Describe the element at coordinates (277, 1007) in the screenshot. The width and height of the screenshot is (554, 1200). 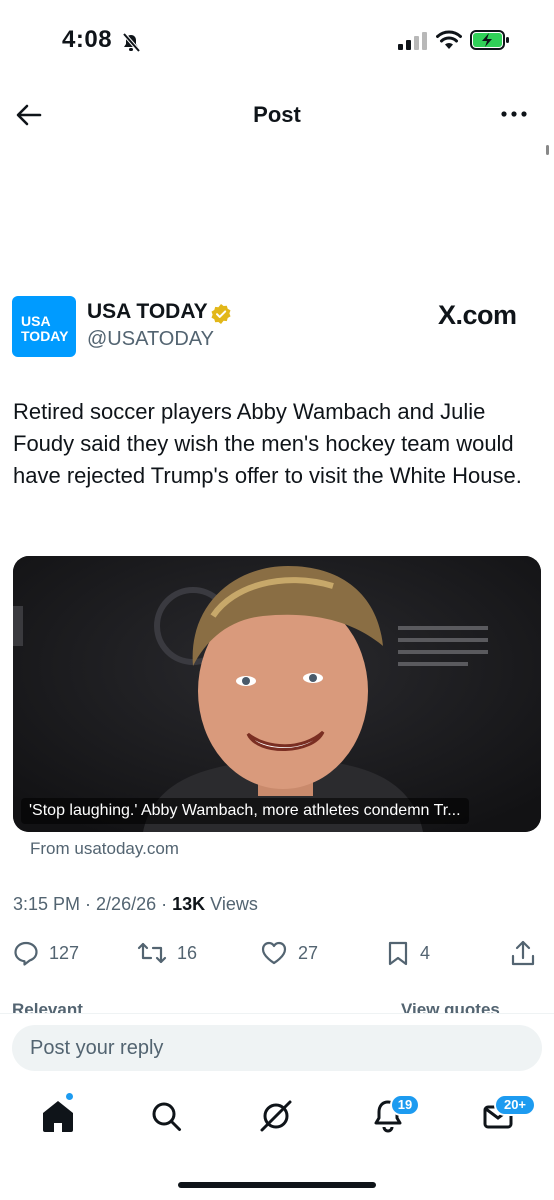
I see `reply-sort-tabs: Relevant View quotes` at that location.